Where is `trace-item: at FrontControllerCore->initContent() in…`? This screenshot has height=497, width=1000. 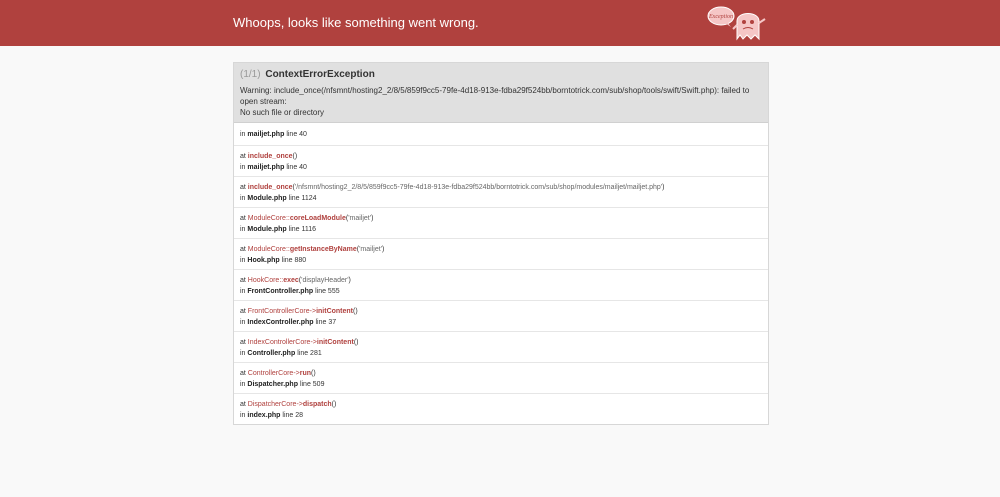
trace-item: at FrontControllerCore->initContent() in… is located at coordinates (501, 315).